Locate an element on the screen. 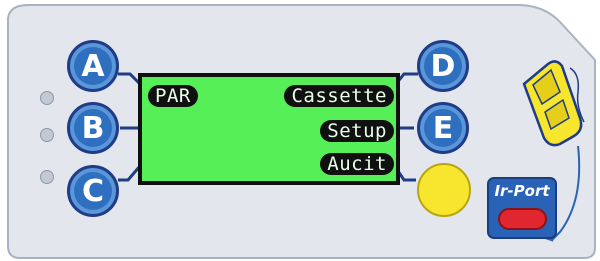  button-a: A is located at coordinates (93, 66).